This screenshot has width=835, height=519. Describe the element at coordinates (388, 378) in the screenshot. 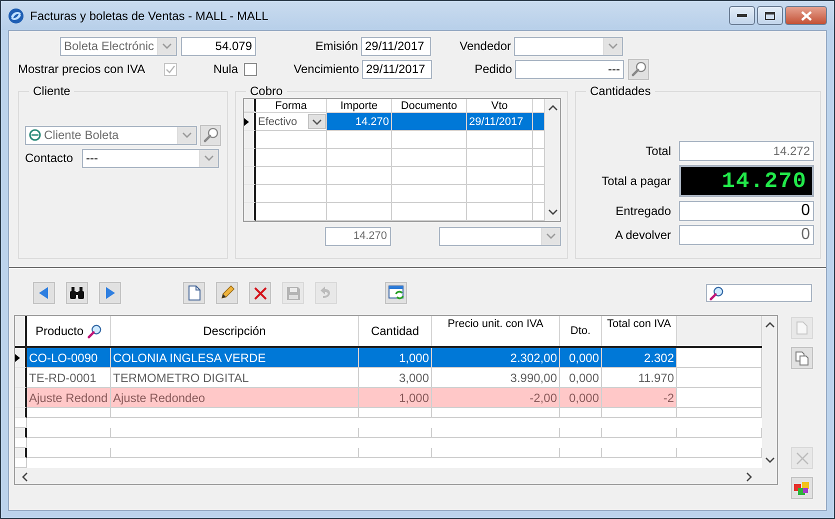

I see `table-row: TE-RD-0001 TERMOMETRO DIGITAL 3,000 3.990,00 0,000 11.970` at that location.